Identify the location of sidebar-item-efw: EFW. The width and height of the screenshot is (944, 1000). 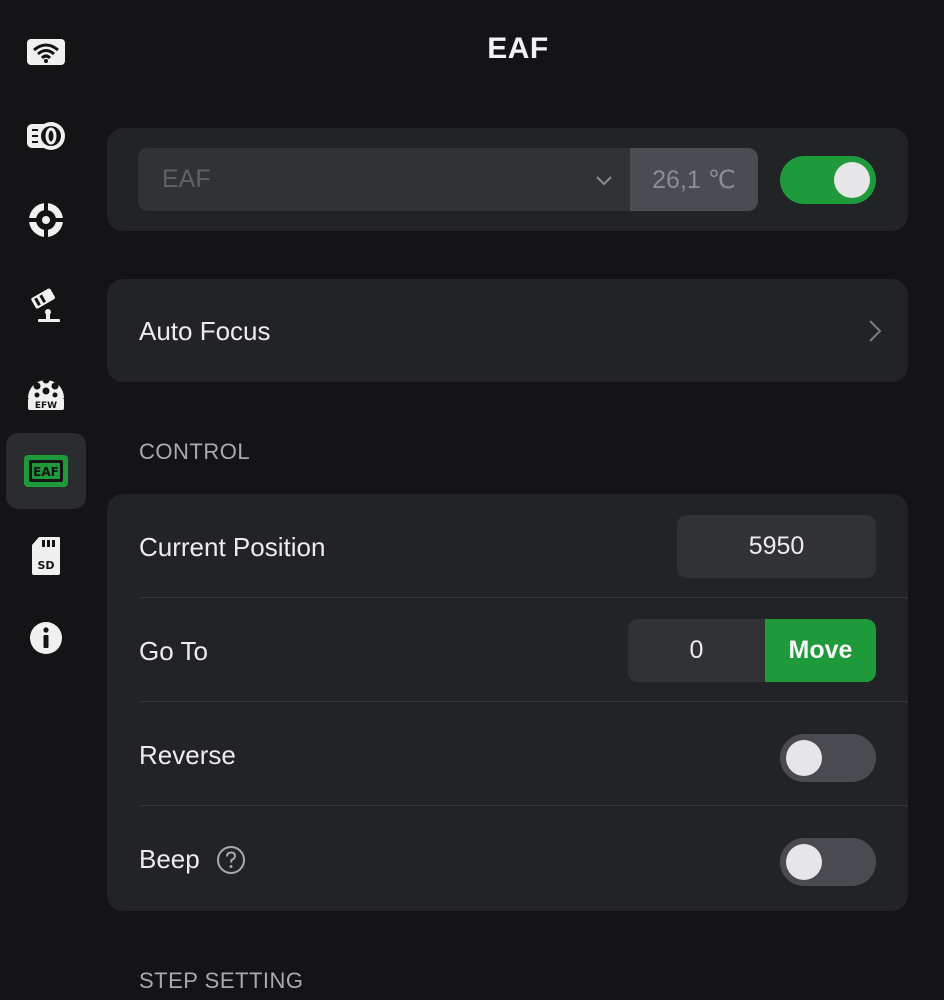
(46, 388).